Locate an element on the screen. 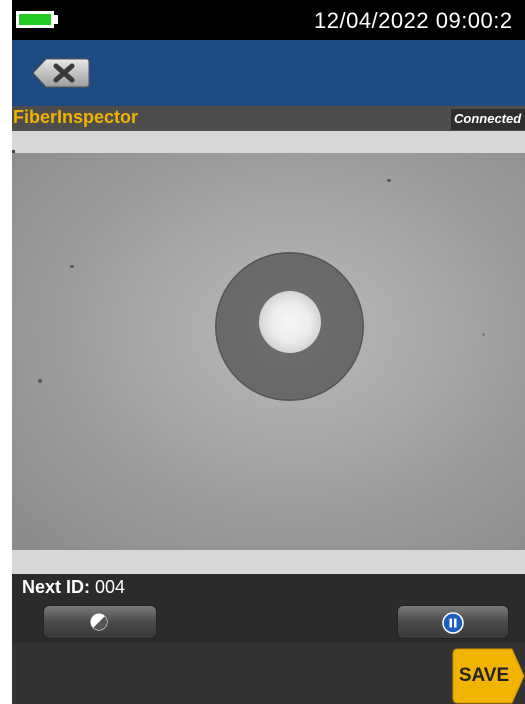 The height and width of the screenshot is (704, 525). pause-icon is located at coordinates (453, 623).